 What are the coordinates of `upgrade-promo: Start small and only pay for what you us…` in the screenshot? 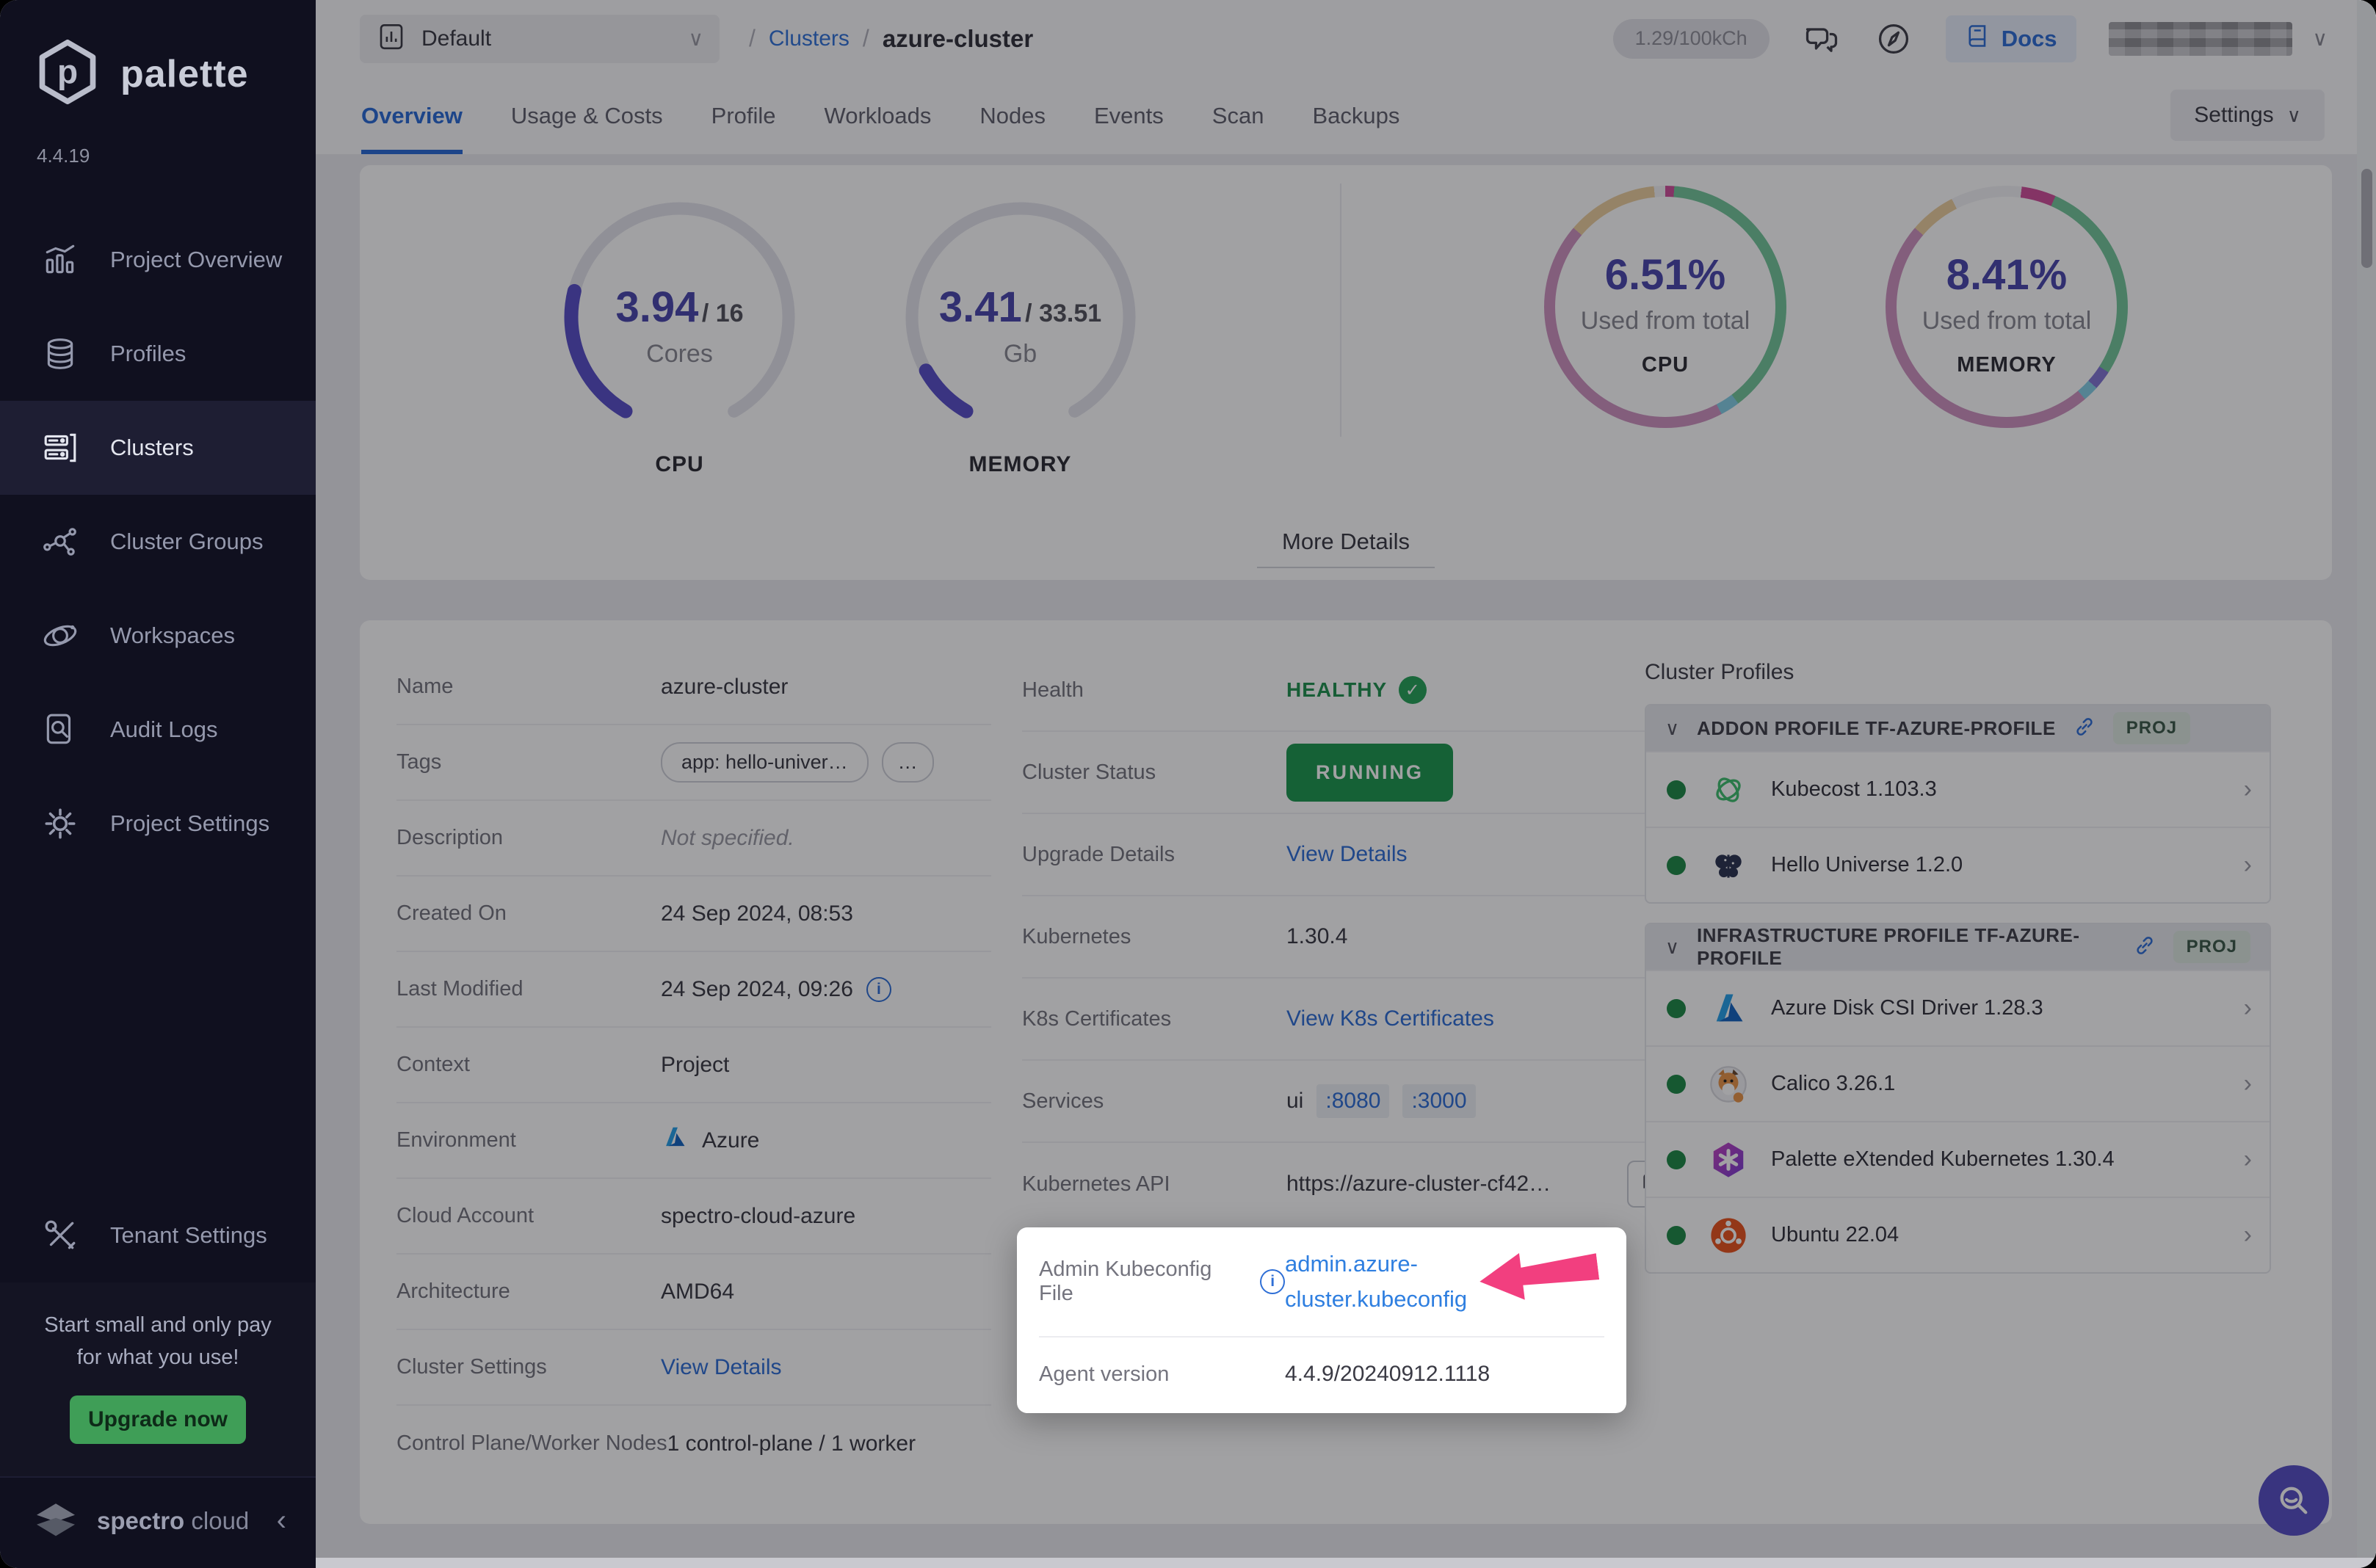 It's located at (158, 1379).